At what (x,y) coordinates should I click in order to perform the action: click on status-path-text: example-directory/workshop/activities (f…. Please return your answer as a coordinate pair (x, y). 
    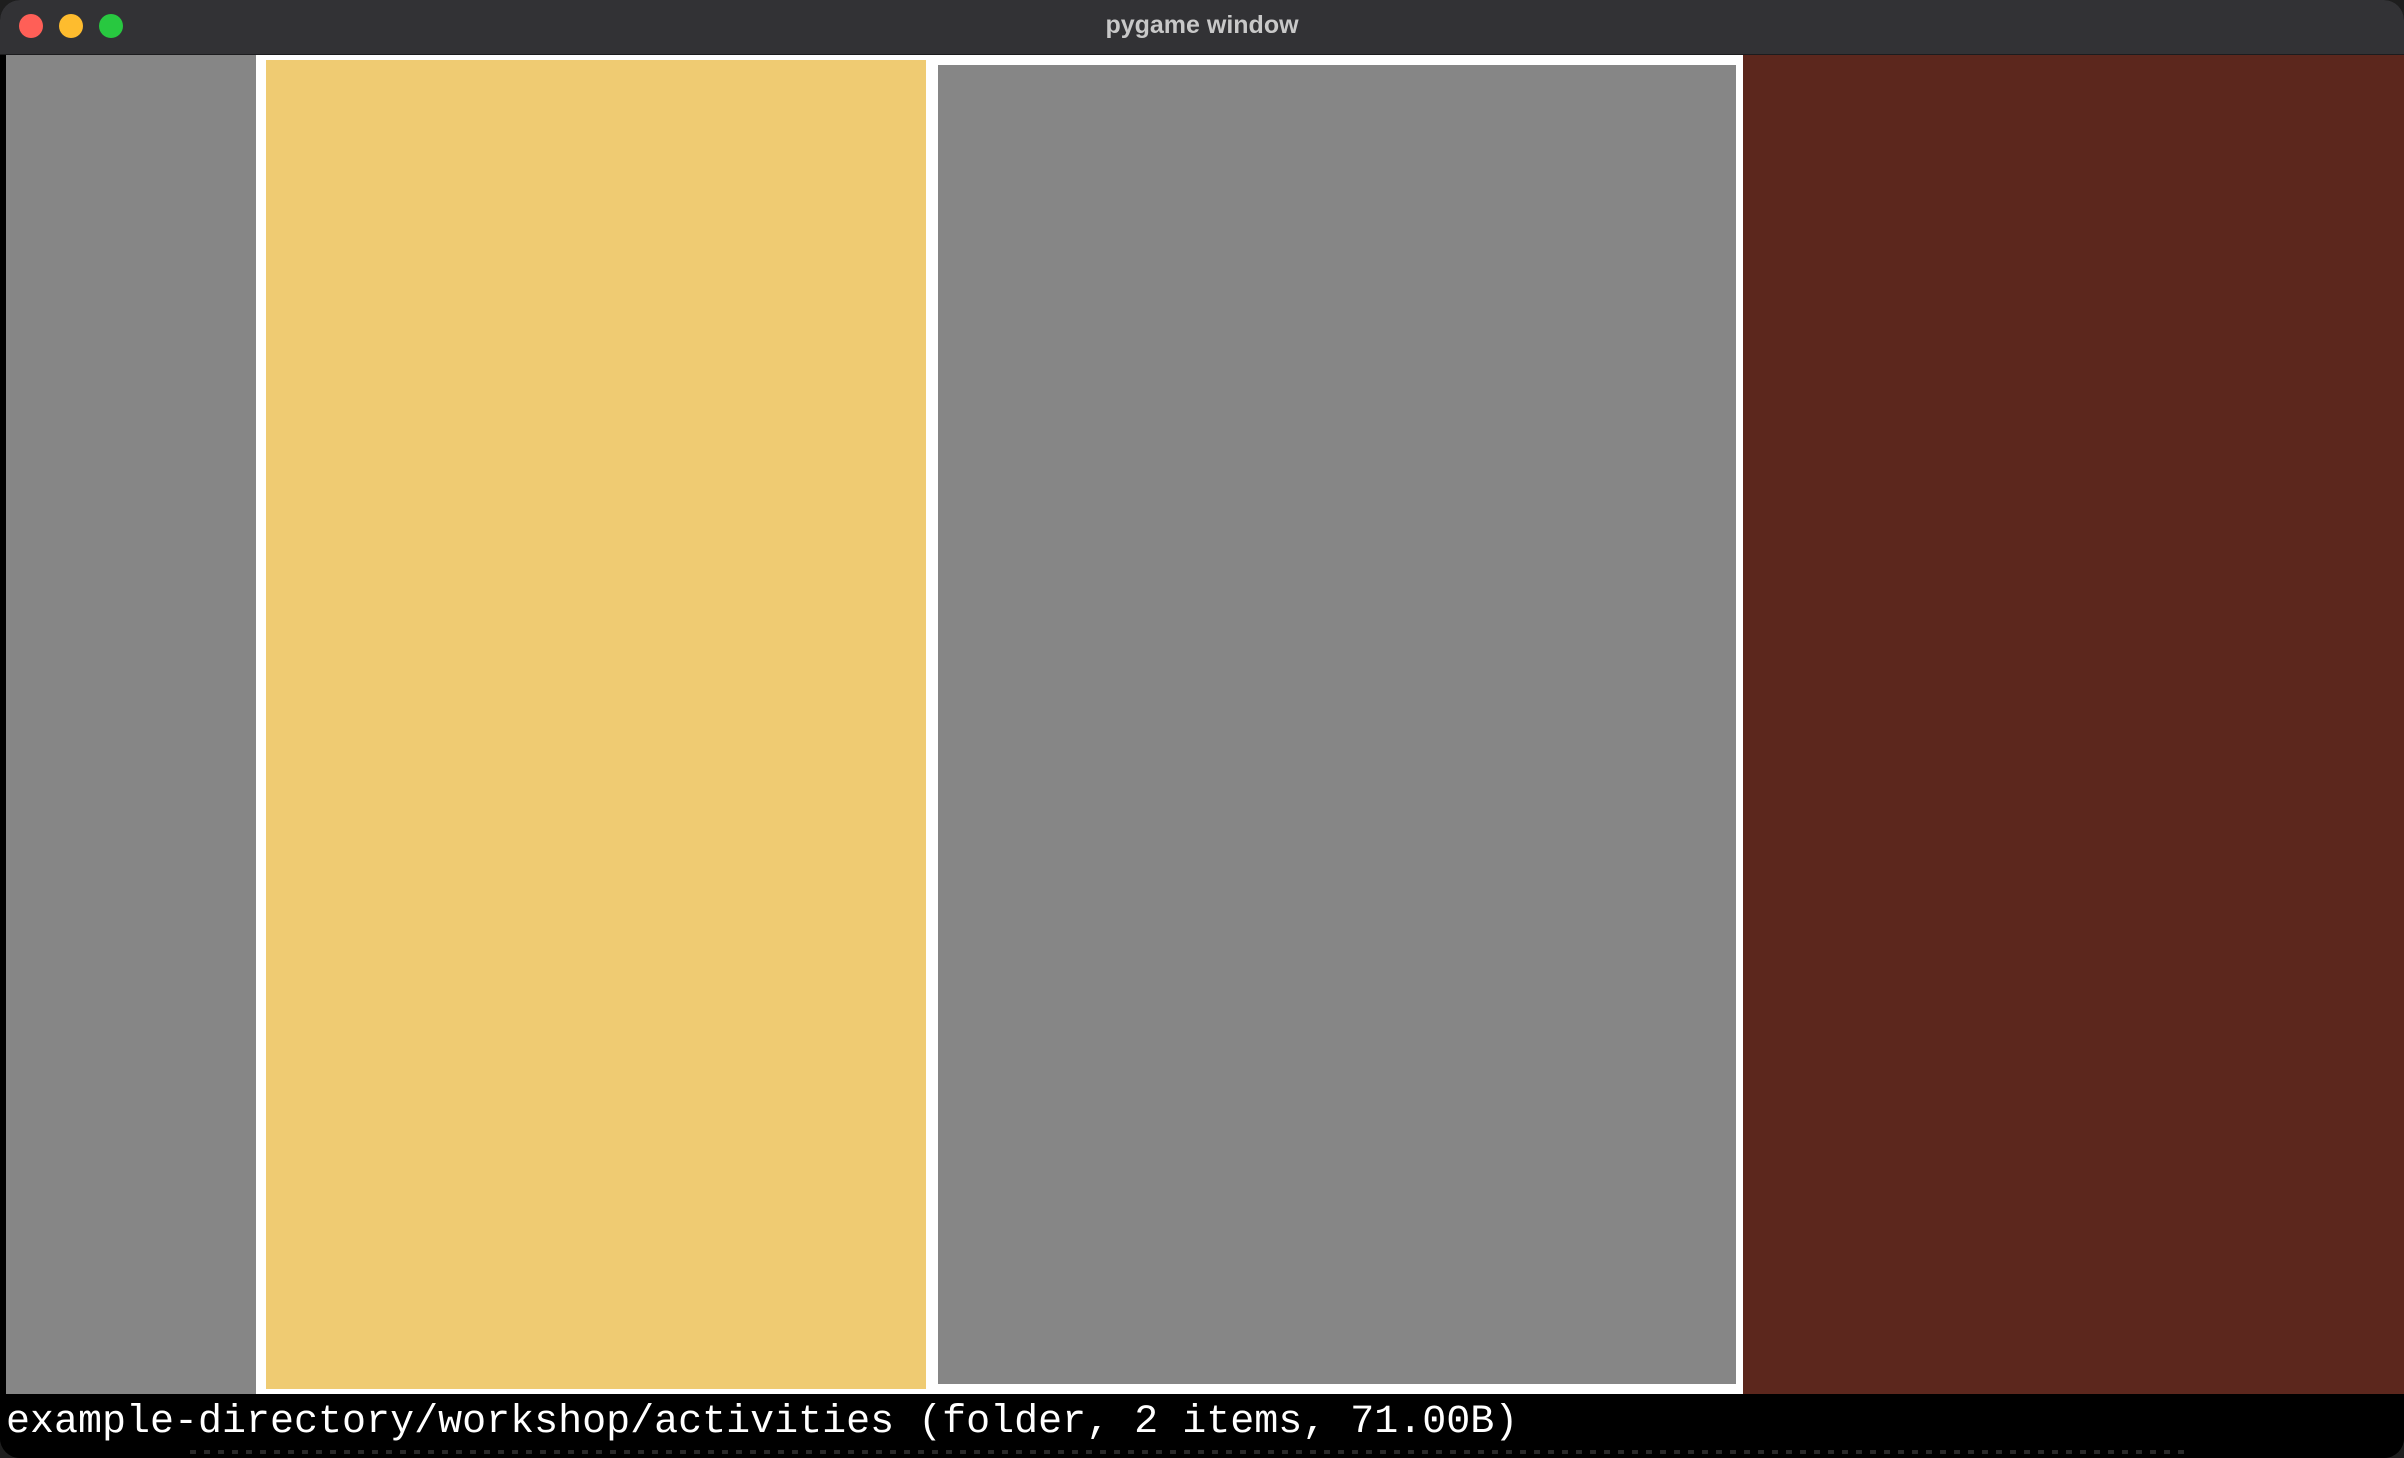
    Looking at the image, I should click on (762, 1422).